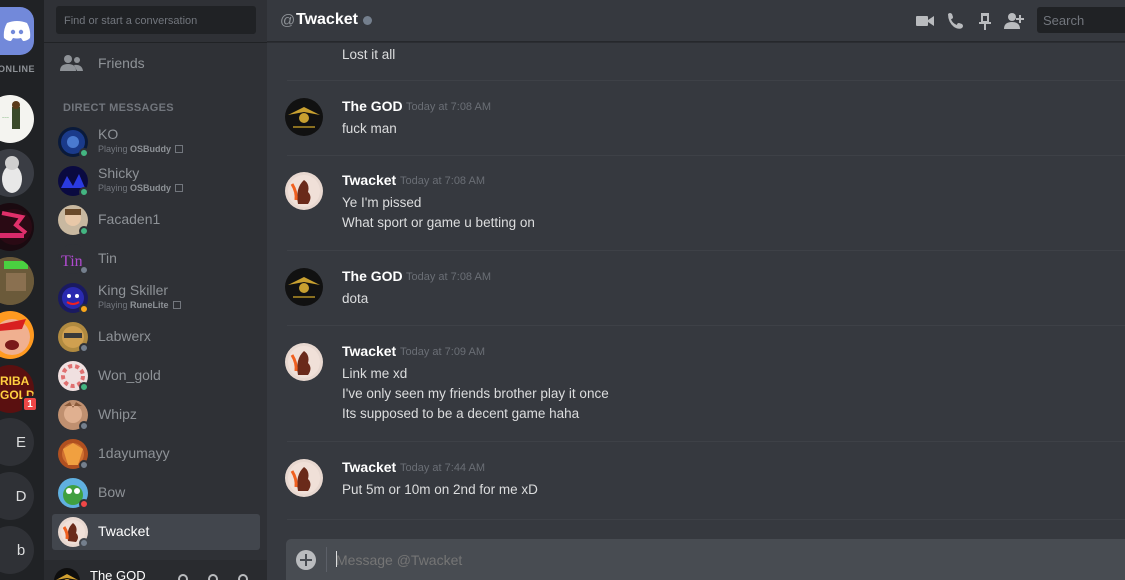 The height and width of the screenshot is (580, 1125). What do you see at coordinates (985, 21) in the screenshot?
I see `pin-icon` at bounding box center [985, 21].